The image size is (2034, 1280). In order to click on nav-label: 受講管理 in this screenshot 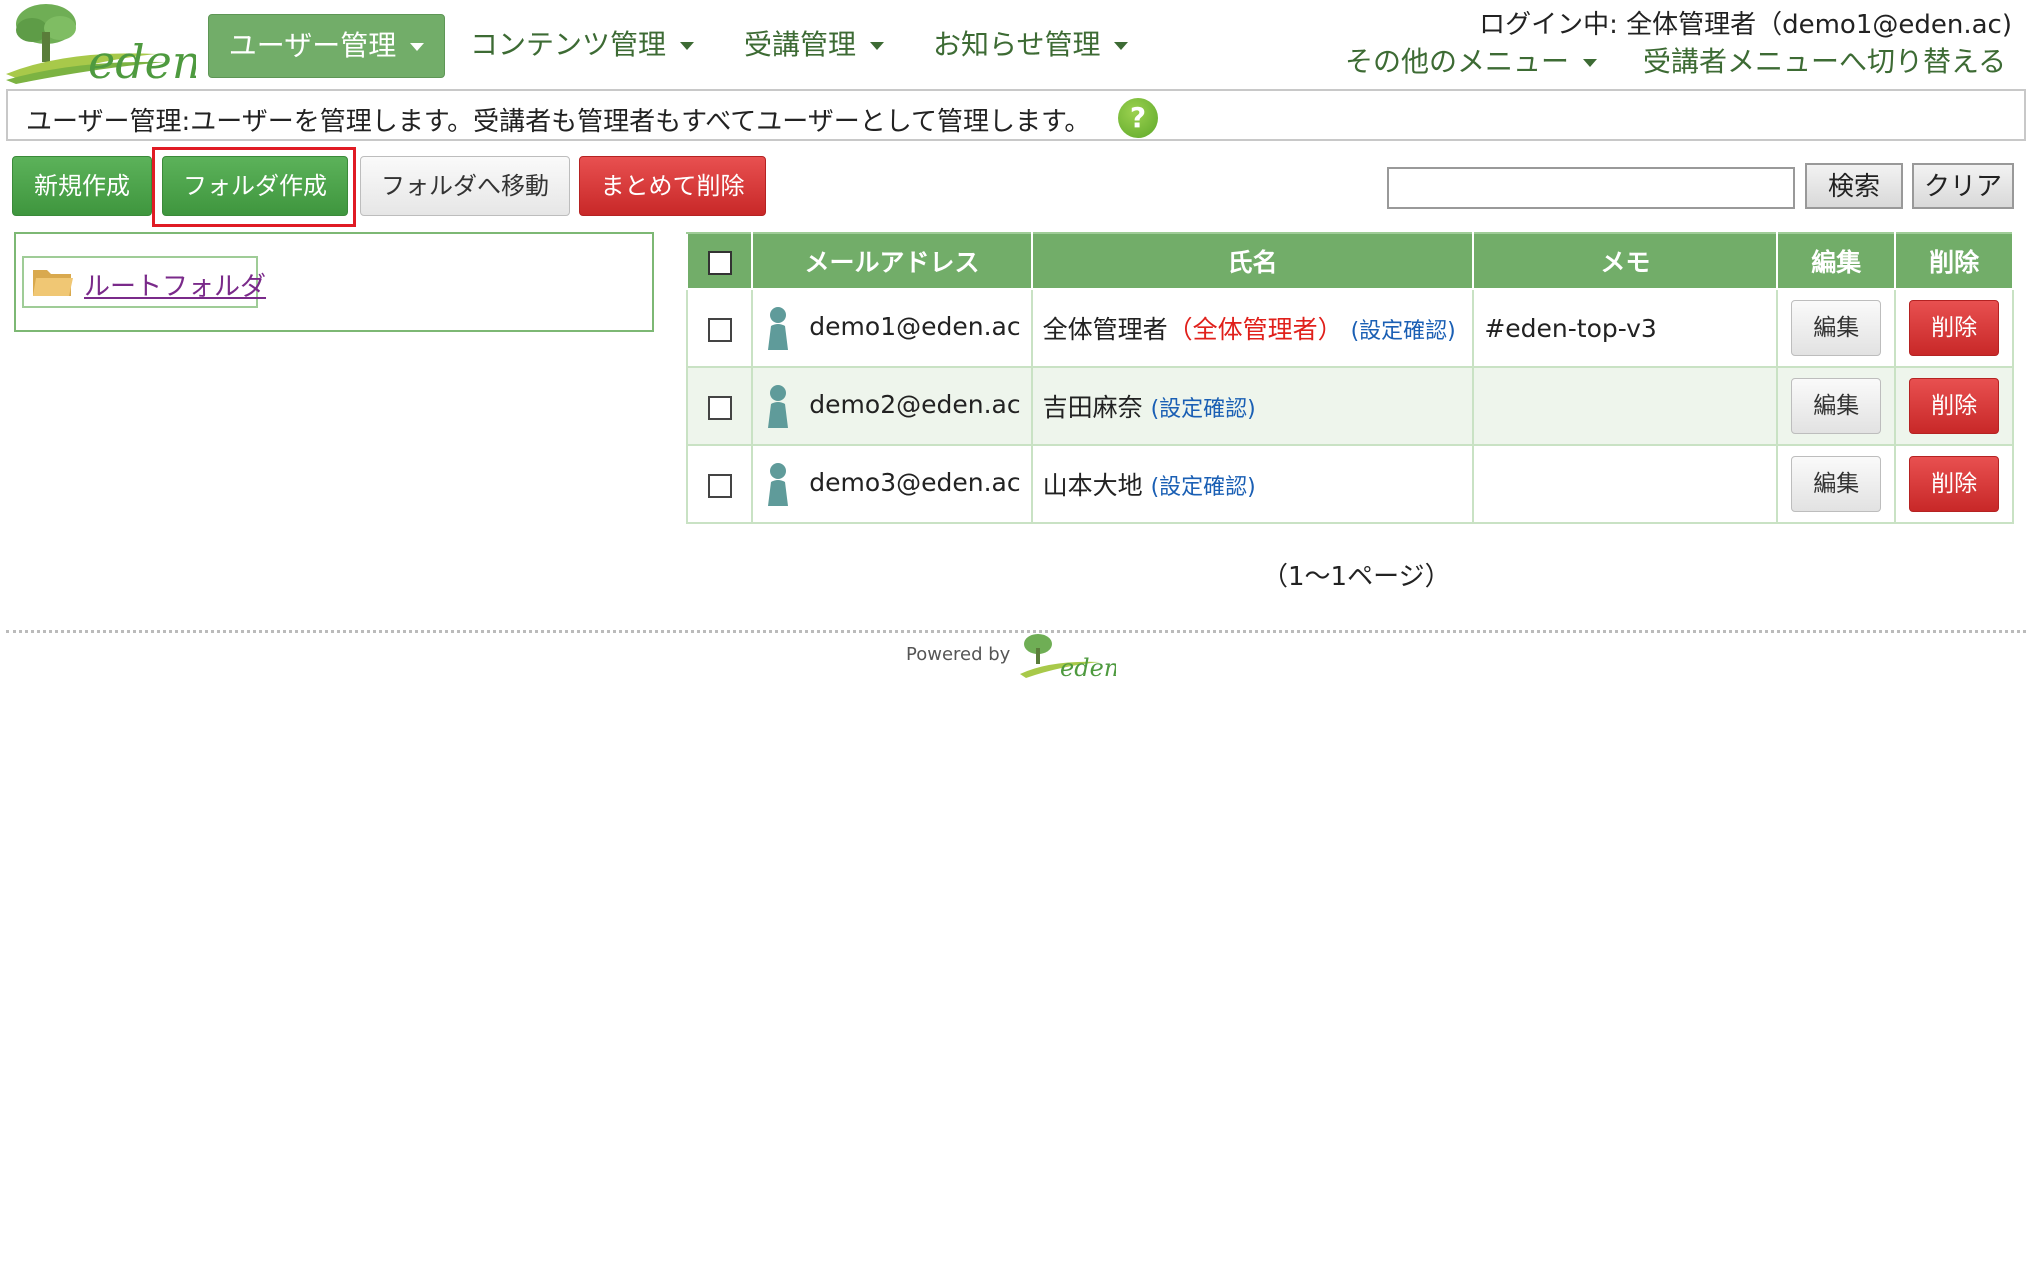, I will do `click(800, 44)`.